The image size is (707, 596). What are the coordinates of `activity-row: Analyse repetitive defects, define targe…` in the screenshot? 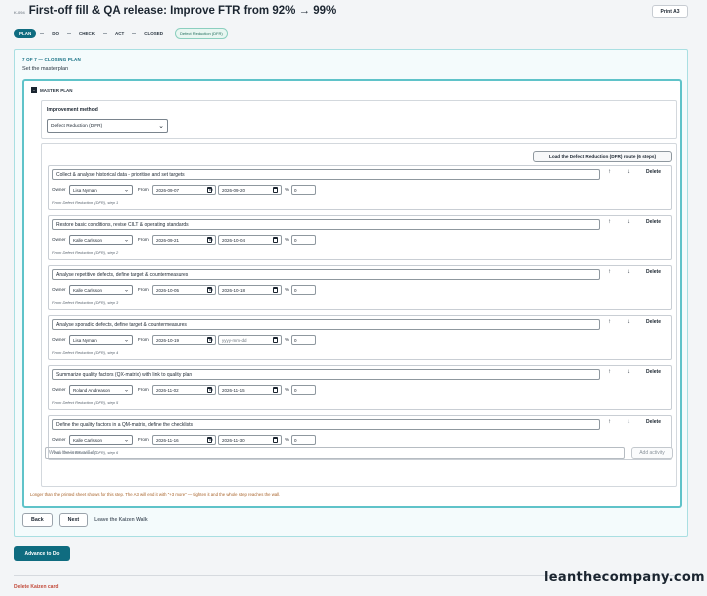 It's located at (360, 287).